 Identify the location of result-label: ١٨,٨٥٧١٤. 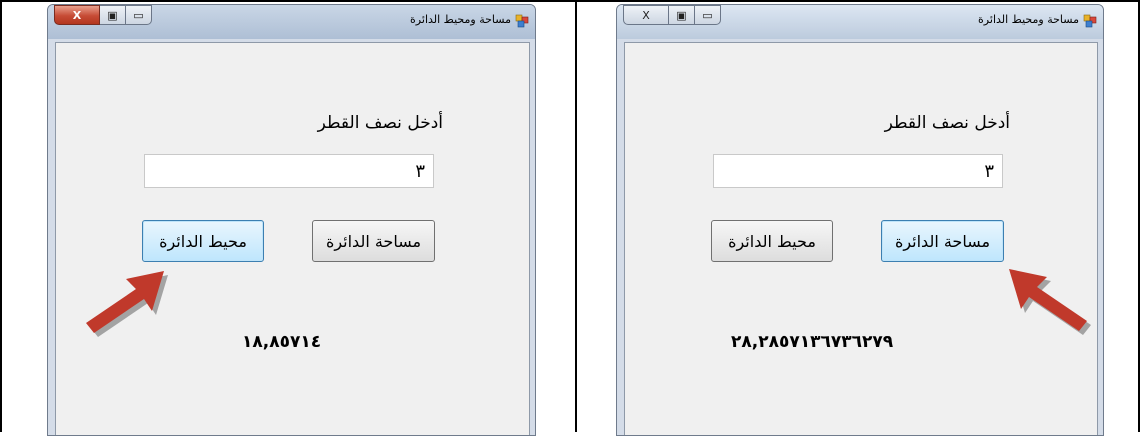
(282, 342).